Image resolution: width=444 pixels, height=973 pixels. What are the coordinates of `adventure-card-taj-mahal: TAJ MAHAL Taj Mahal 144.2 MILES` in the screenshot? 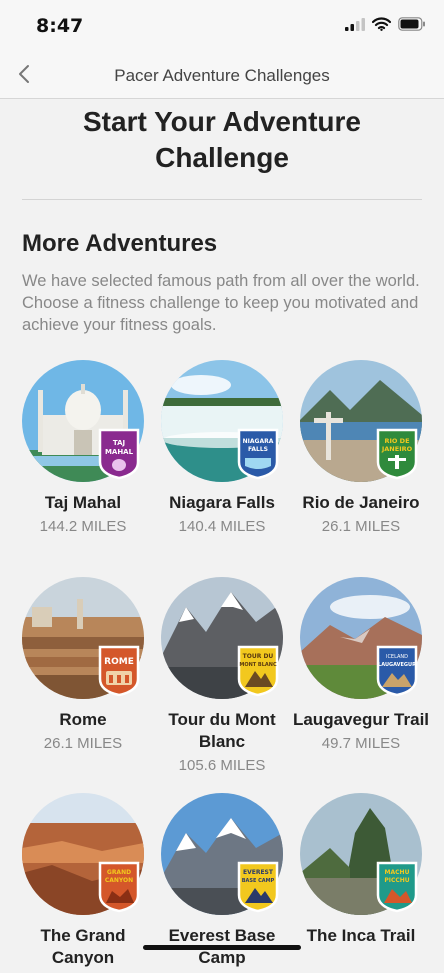 It's located at (83, 447).